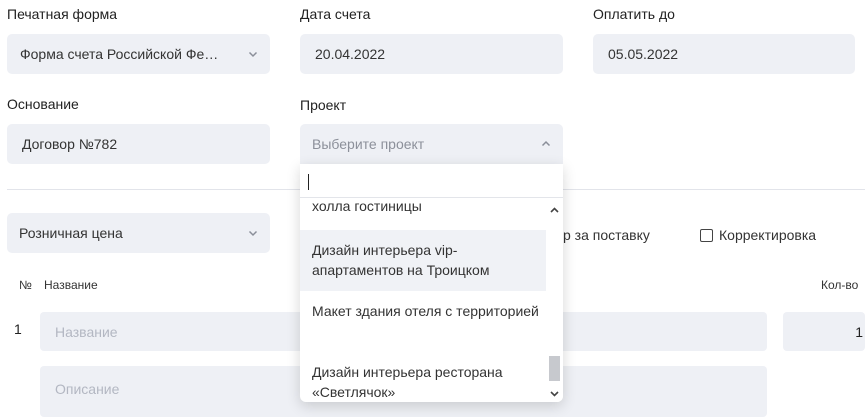 This screenshot has width=865, height=417. What do you see at coordinates (706, 235) in the screenshot?
I see `checkbox-icon` at bounding box center [706, 235].